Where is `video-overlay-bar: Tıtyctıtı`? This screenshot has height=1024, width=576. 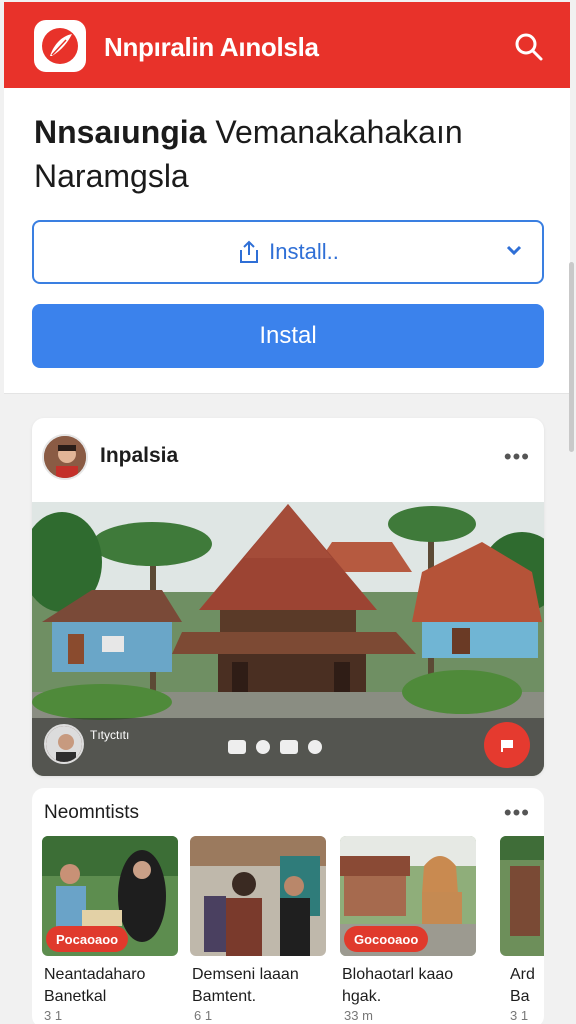
video-overlay-bar: Tıtyctıtı is located at coordinates (288, 747).